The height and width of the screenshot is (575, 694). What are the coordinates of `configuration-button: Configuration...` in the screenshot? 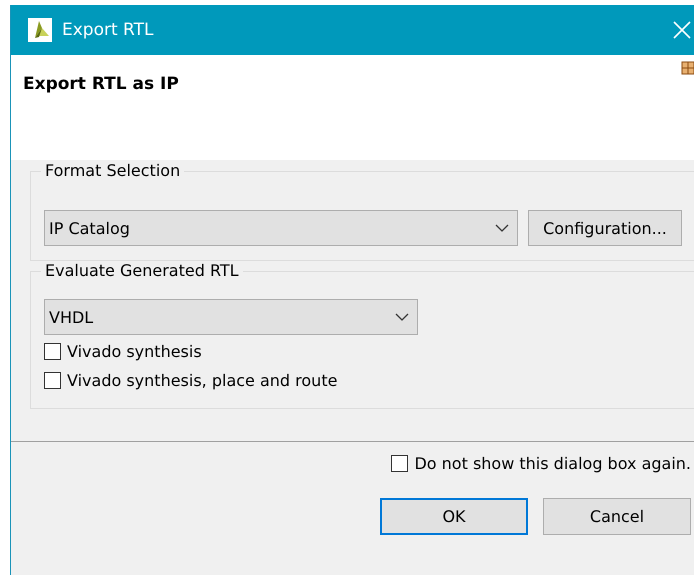 It's located at (605, 228).